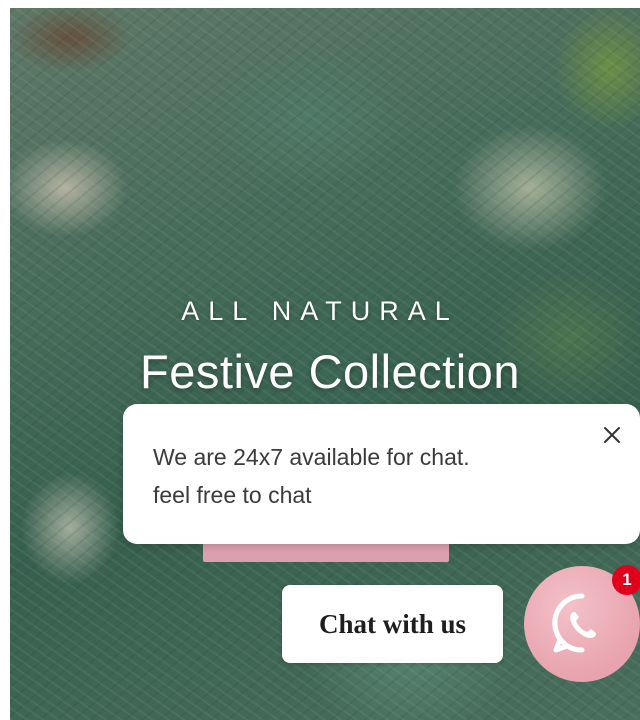 Image resolution: width=640 pixels, height=720 pixels. I want to click on chat-popup-line-1: We are 24x7 available for chat., so click(311, 457).